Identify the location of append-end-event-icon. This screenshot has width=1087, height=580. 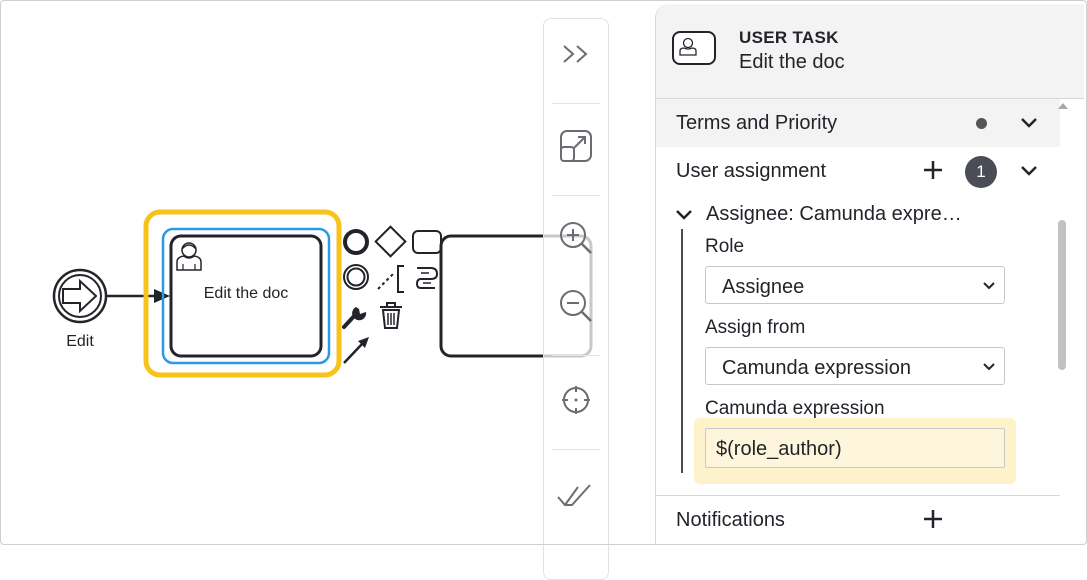
(356, 242).